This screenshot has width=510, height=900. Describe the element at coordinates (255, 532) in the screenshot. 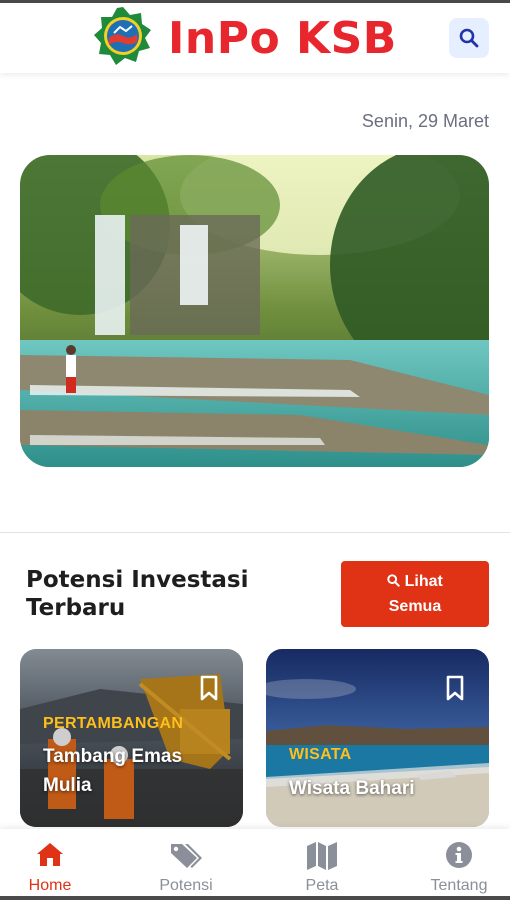

I see `section-divider` at that location.